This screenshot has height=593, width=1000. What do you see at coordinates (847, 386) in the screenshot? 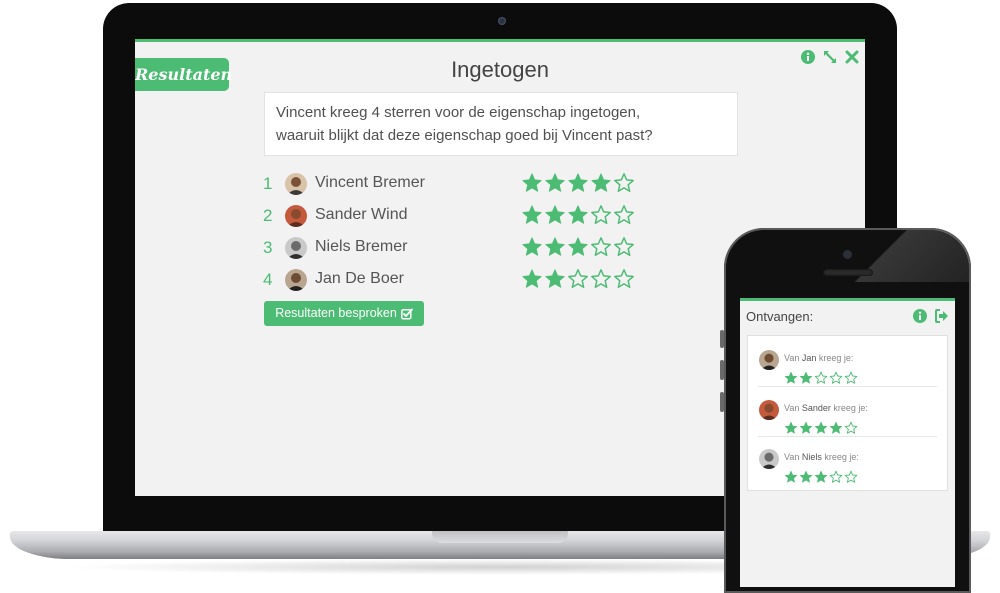
I see `divider` at bounding box center [847, 386].